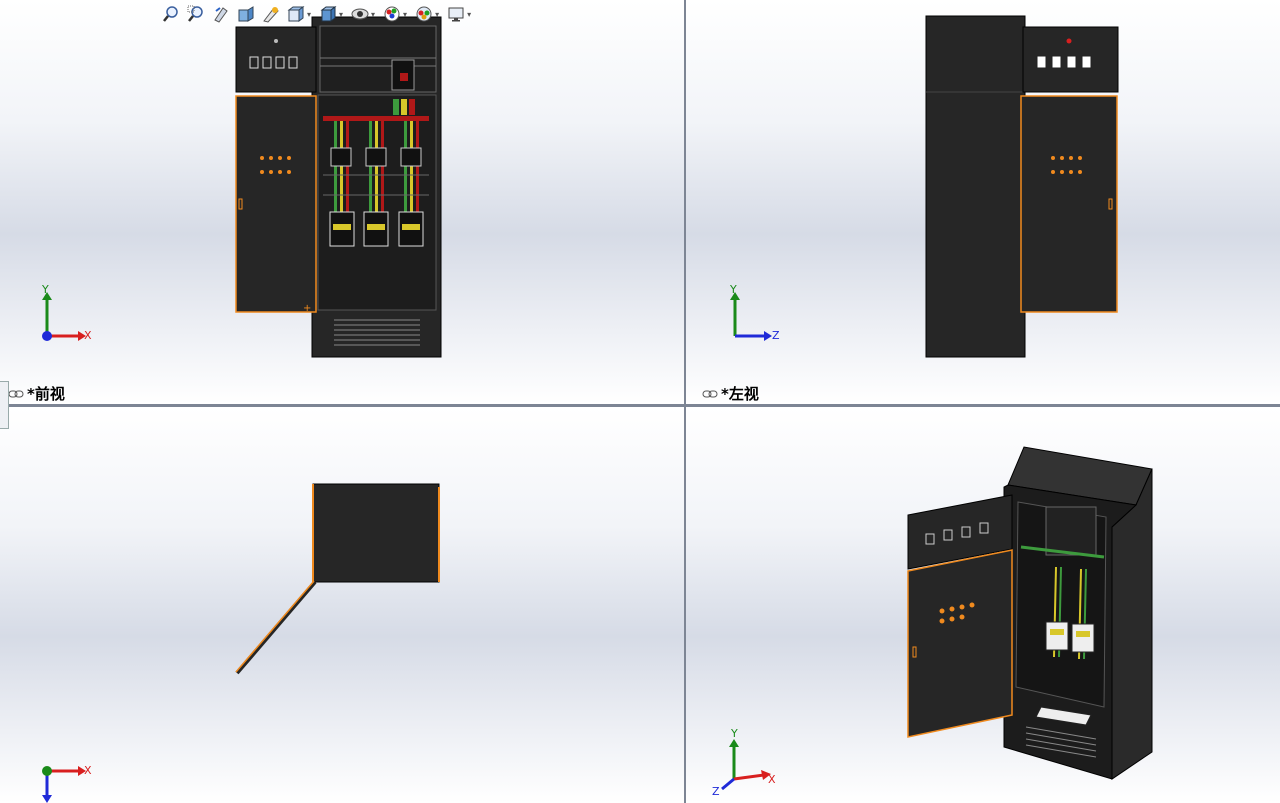  Describe the element at coordinates (4, 405) in the screenshot. I see `side-panel-tab` at that location.